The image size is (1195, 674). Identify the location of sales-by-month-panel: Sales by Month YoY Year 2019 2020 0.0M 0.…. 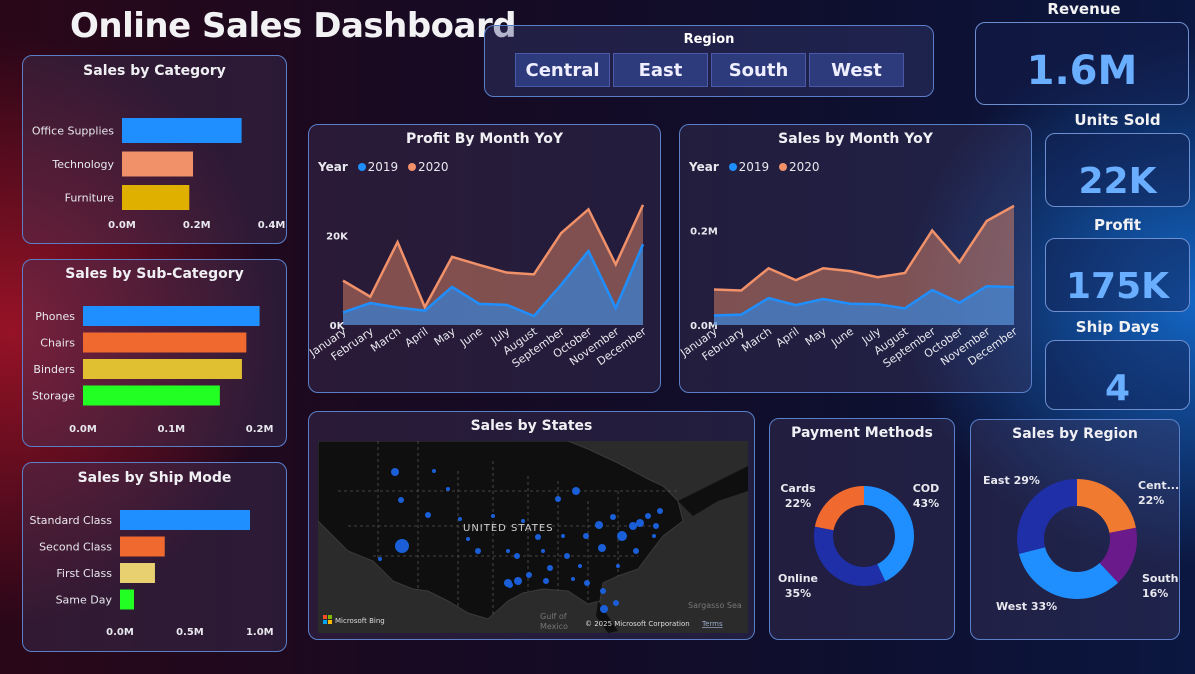
(855, 258).